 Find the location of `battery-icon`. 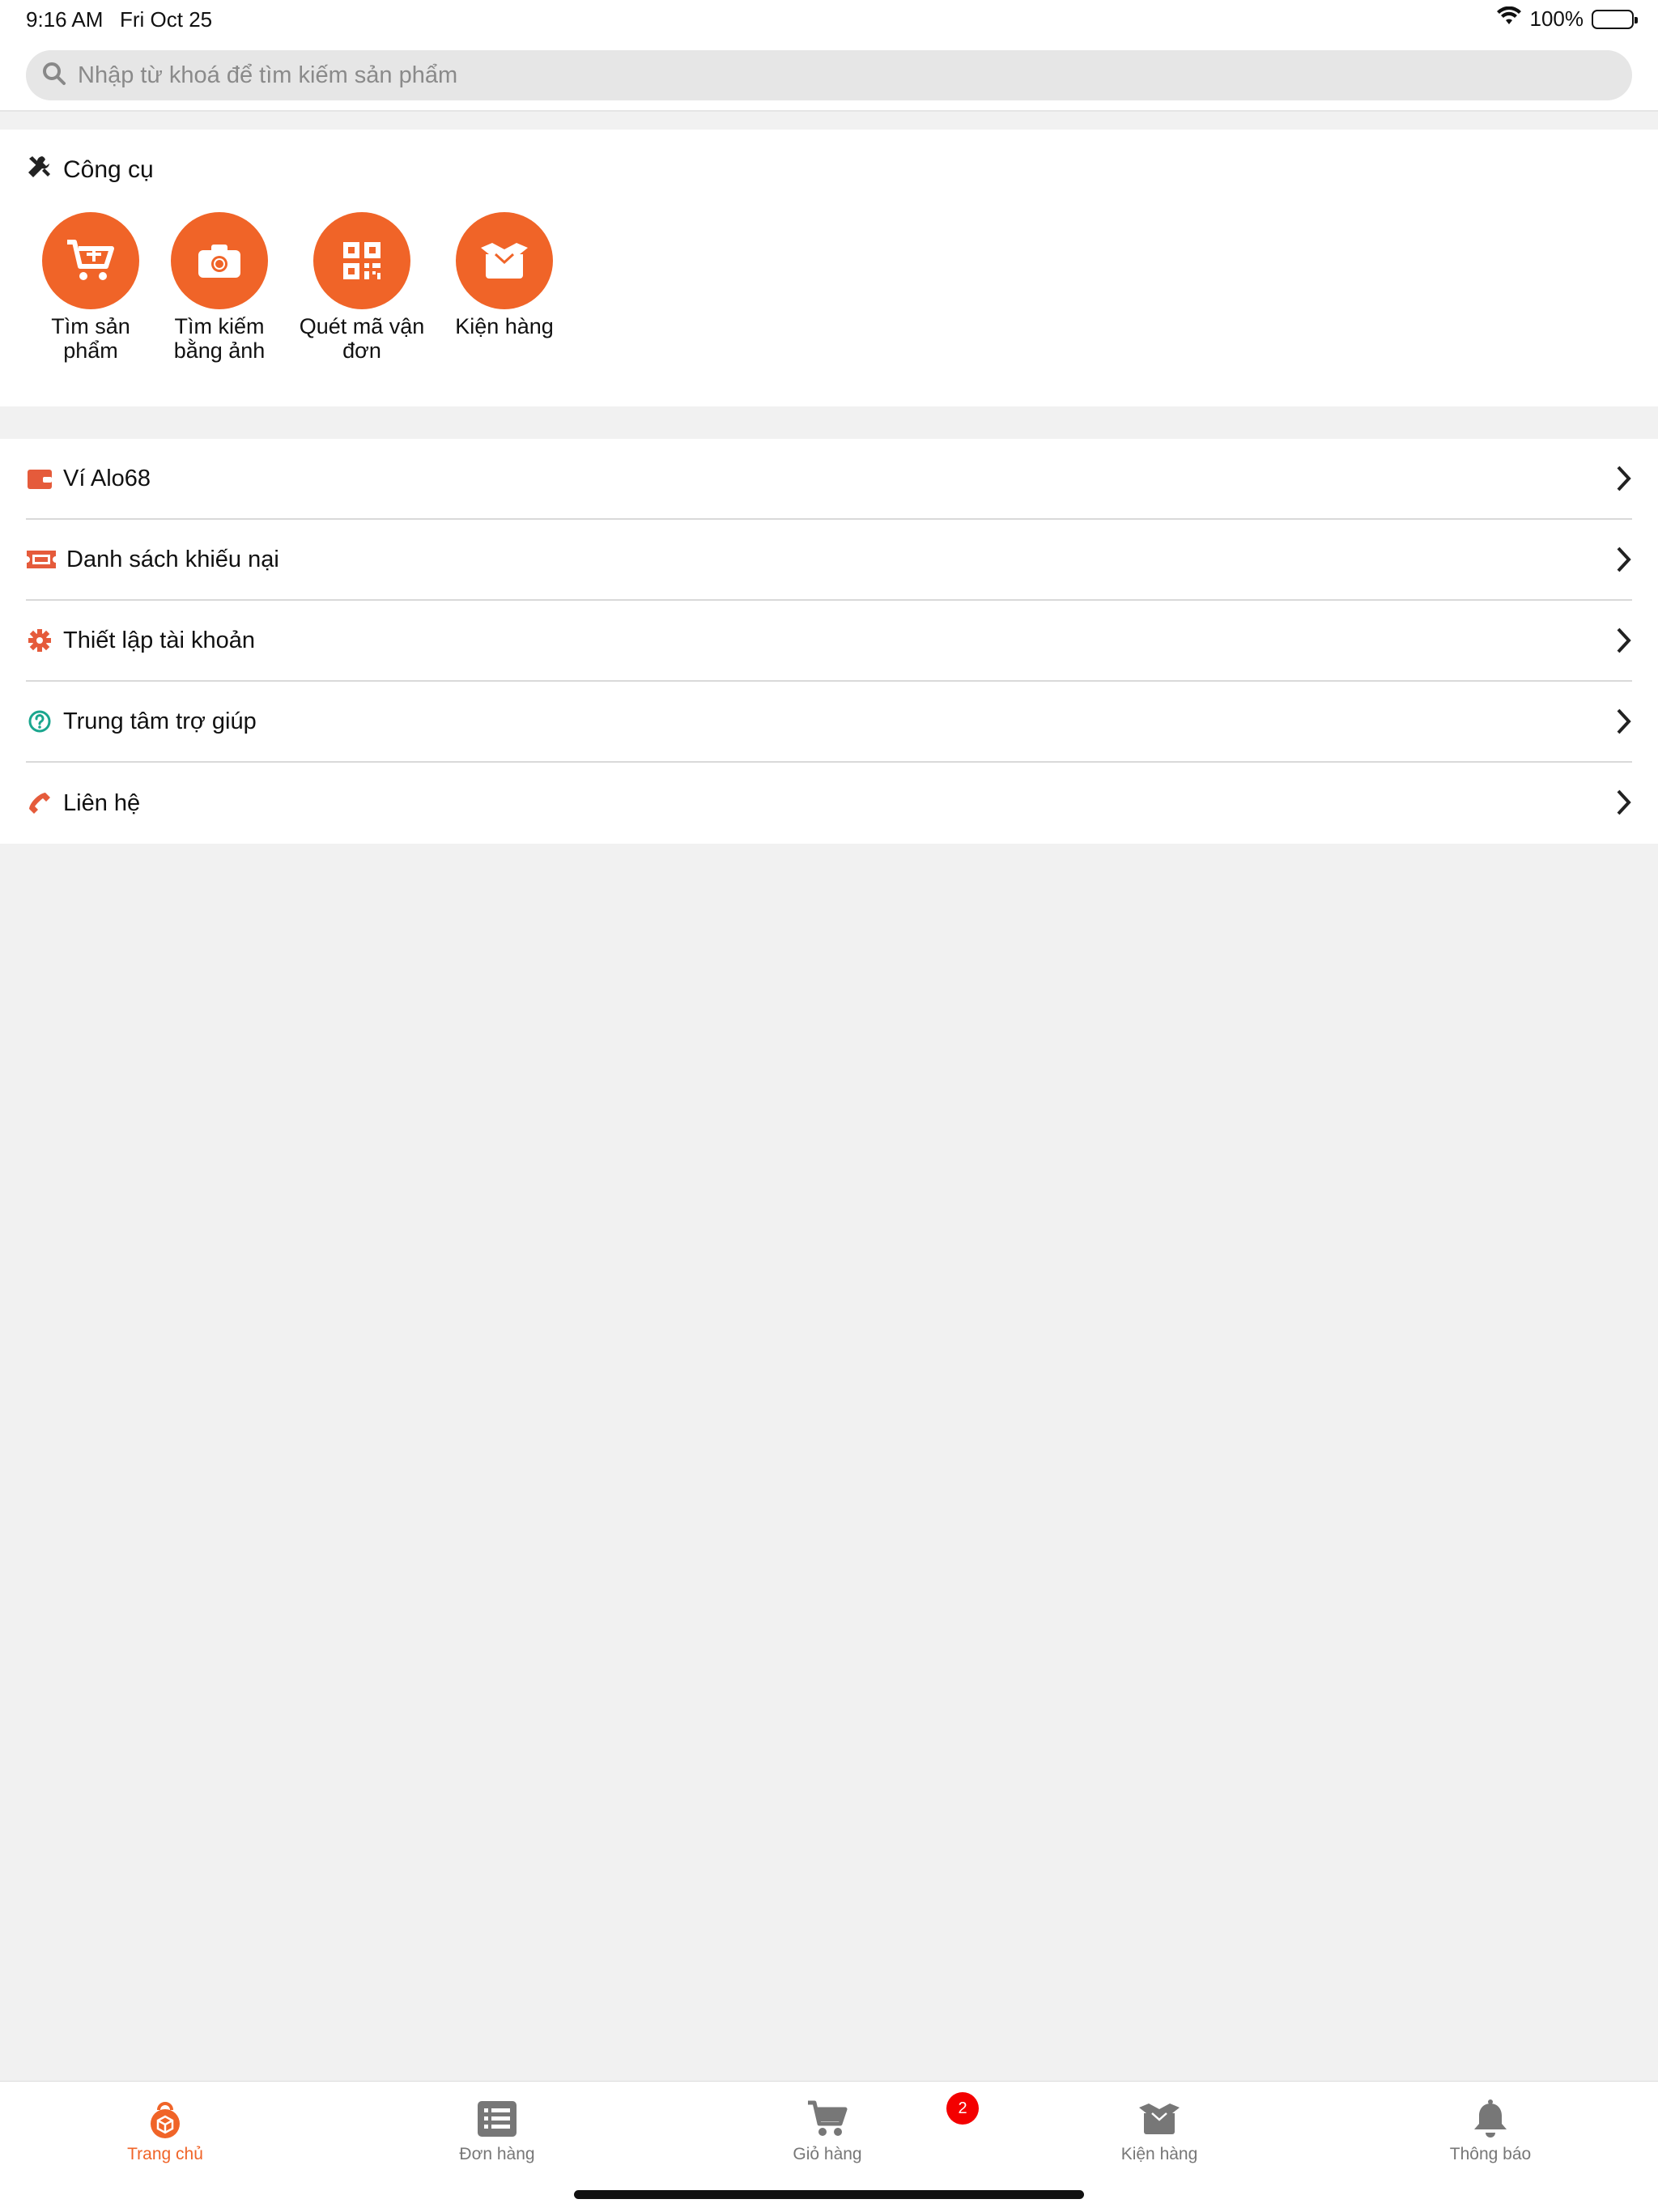

battery-icon is located at coordinates (1615, 19).